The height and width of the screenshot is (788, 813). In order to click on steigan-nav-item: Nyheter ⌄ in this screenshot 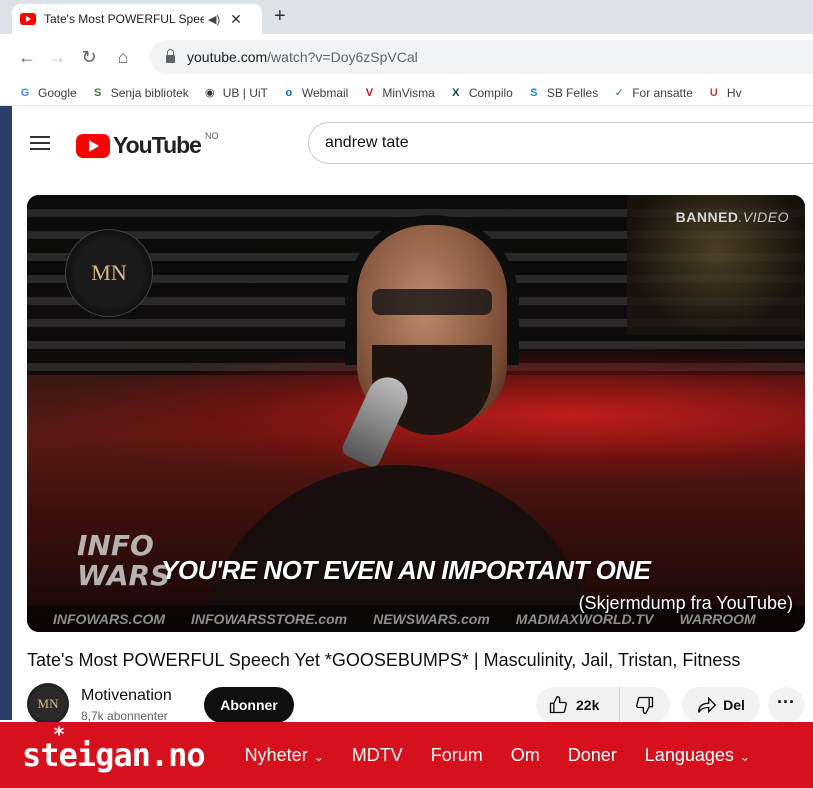, I will do `click(284, 755)`.